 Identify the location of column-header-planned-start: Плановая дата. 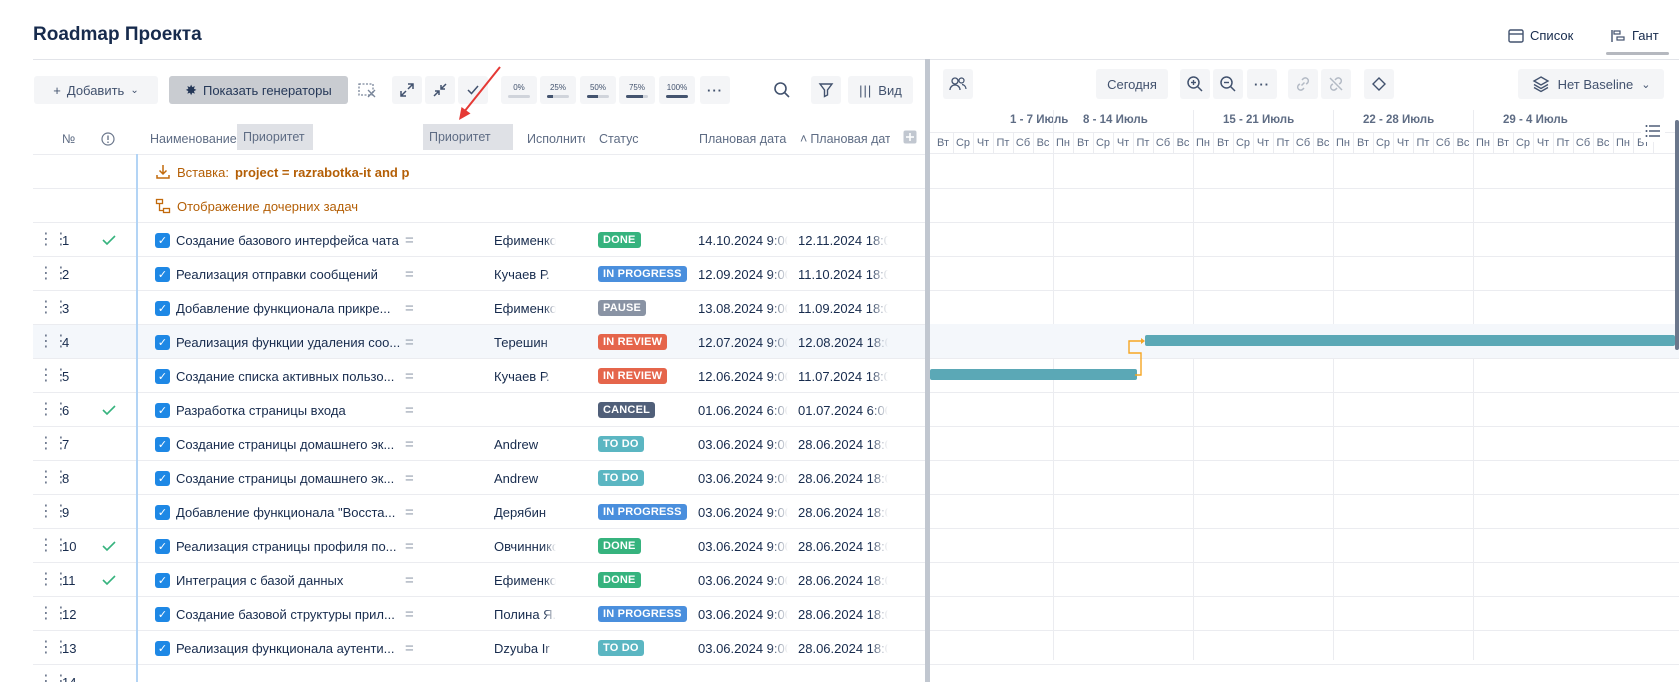
(744, 139).